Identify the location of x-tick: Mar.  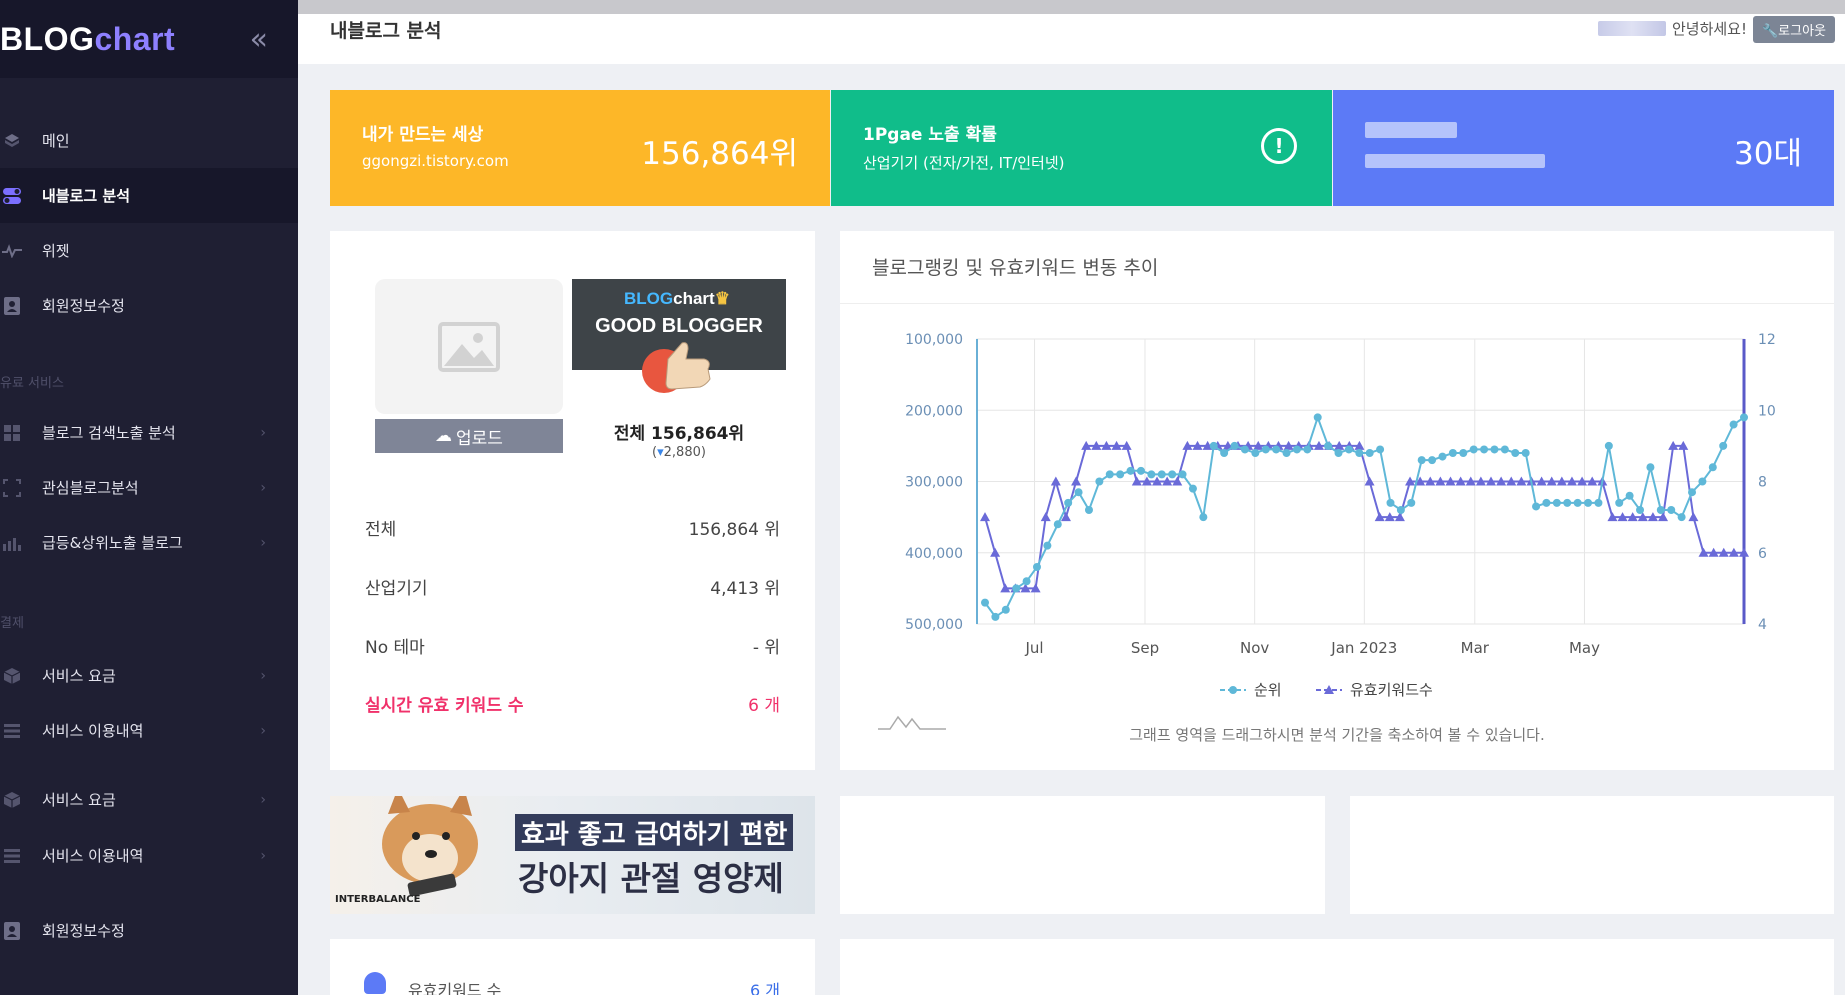
(1475, 648).